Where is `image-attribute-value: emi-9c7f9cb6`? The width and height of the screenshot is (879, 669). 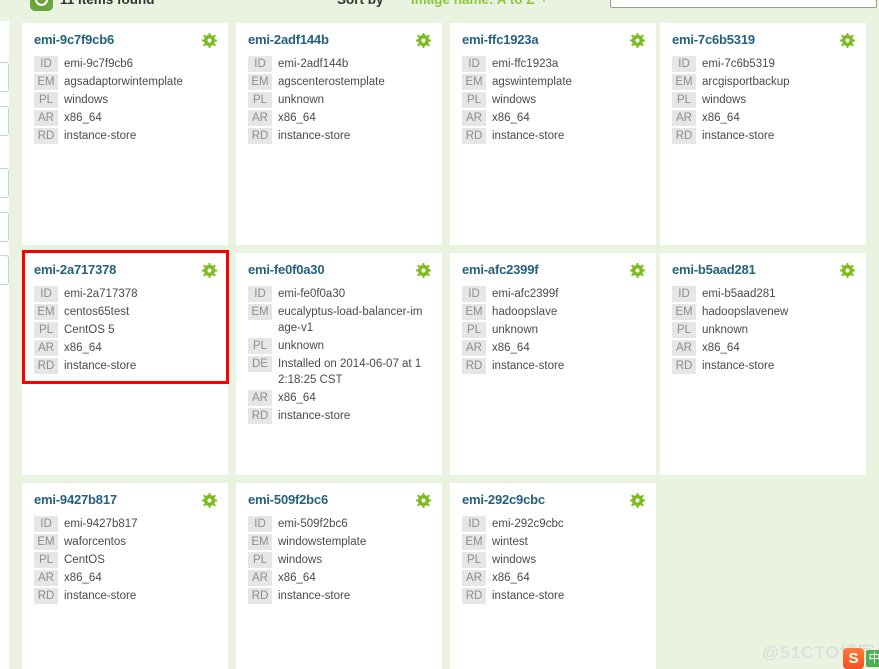 image-attribute-value: emi-9c7f9cb6 is located at coordinates (99, 64).